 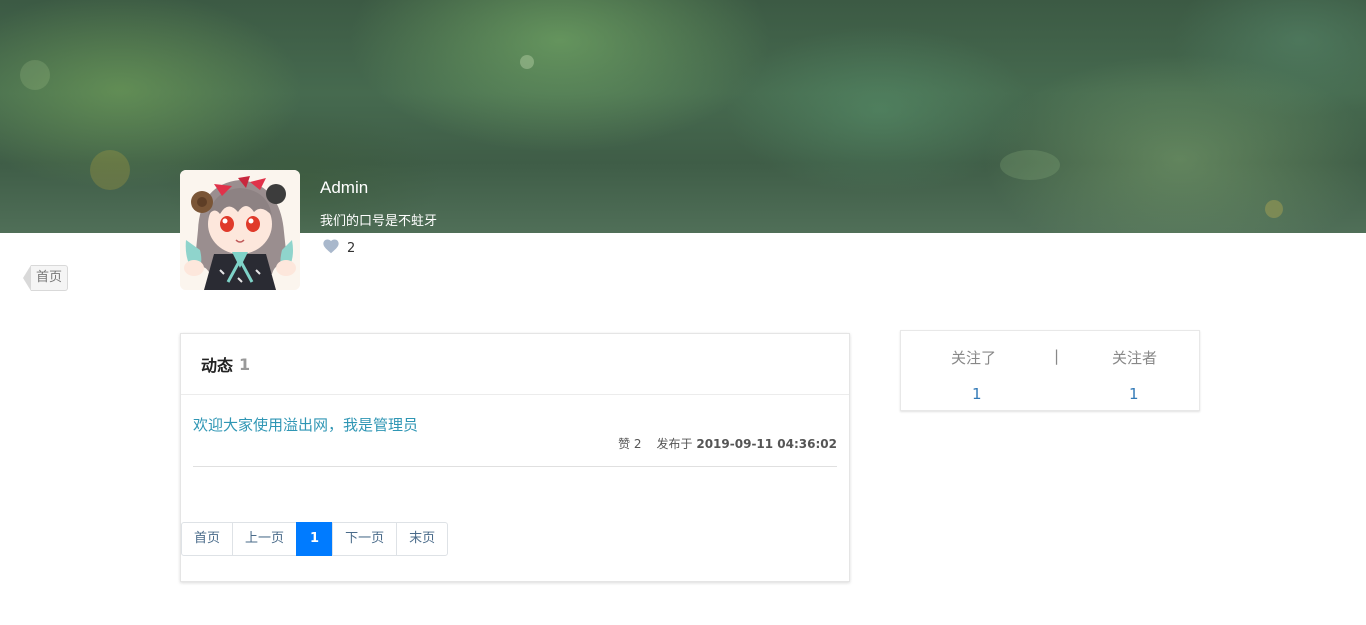 I want to click on avatar-illustration, so click(x=240, y=230).